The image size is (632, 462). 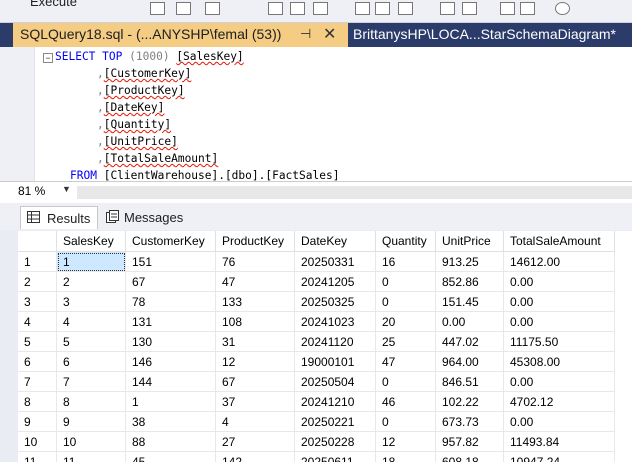 I want to click on collapse-icon: −, so click(x=48, y=58).